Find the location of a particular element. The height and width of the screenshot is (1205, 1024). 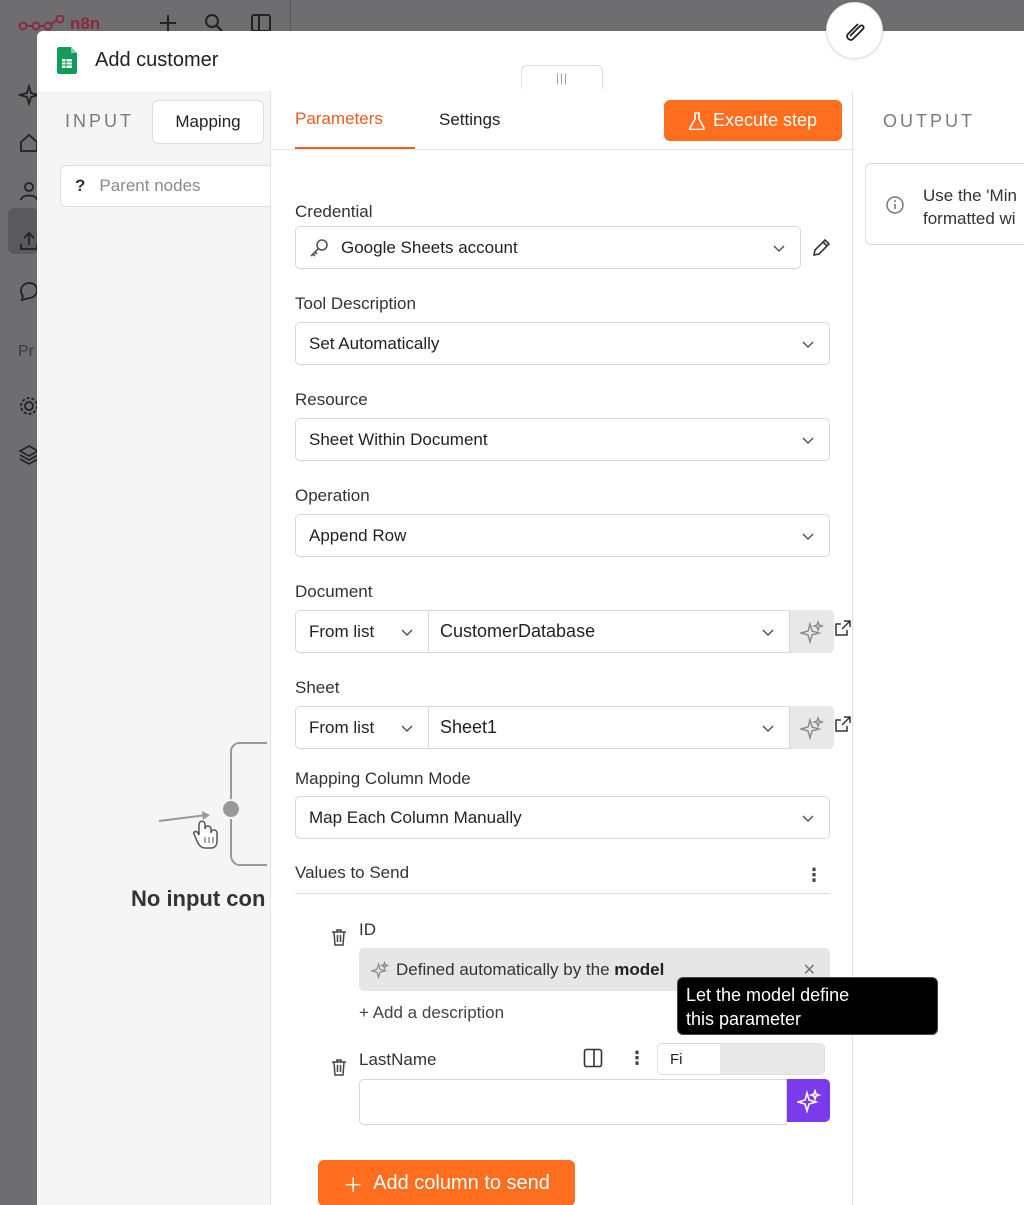

resource-label: Resource is located at coordinates (331, 399).